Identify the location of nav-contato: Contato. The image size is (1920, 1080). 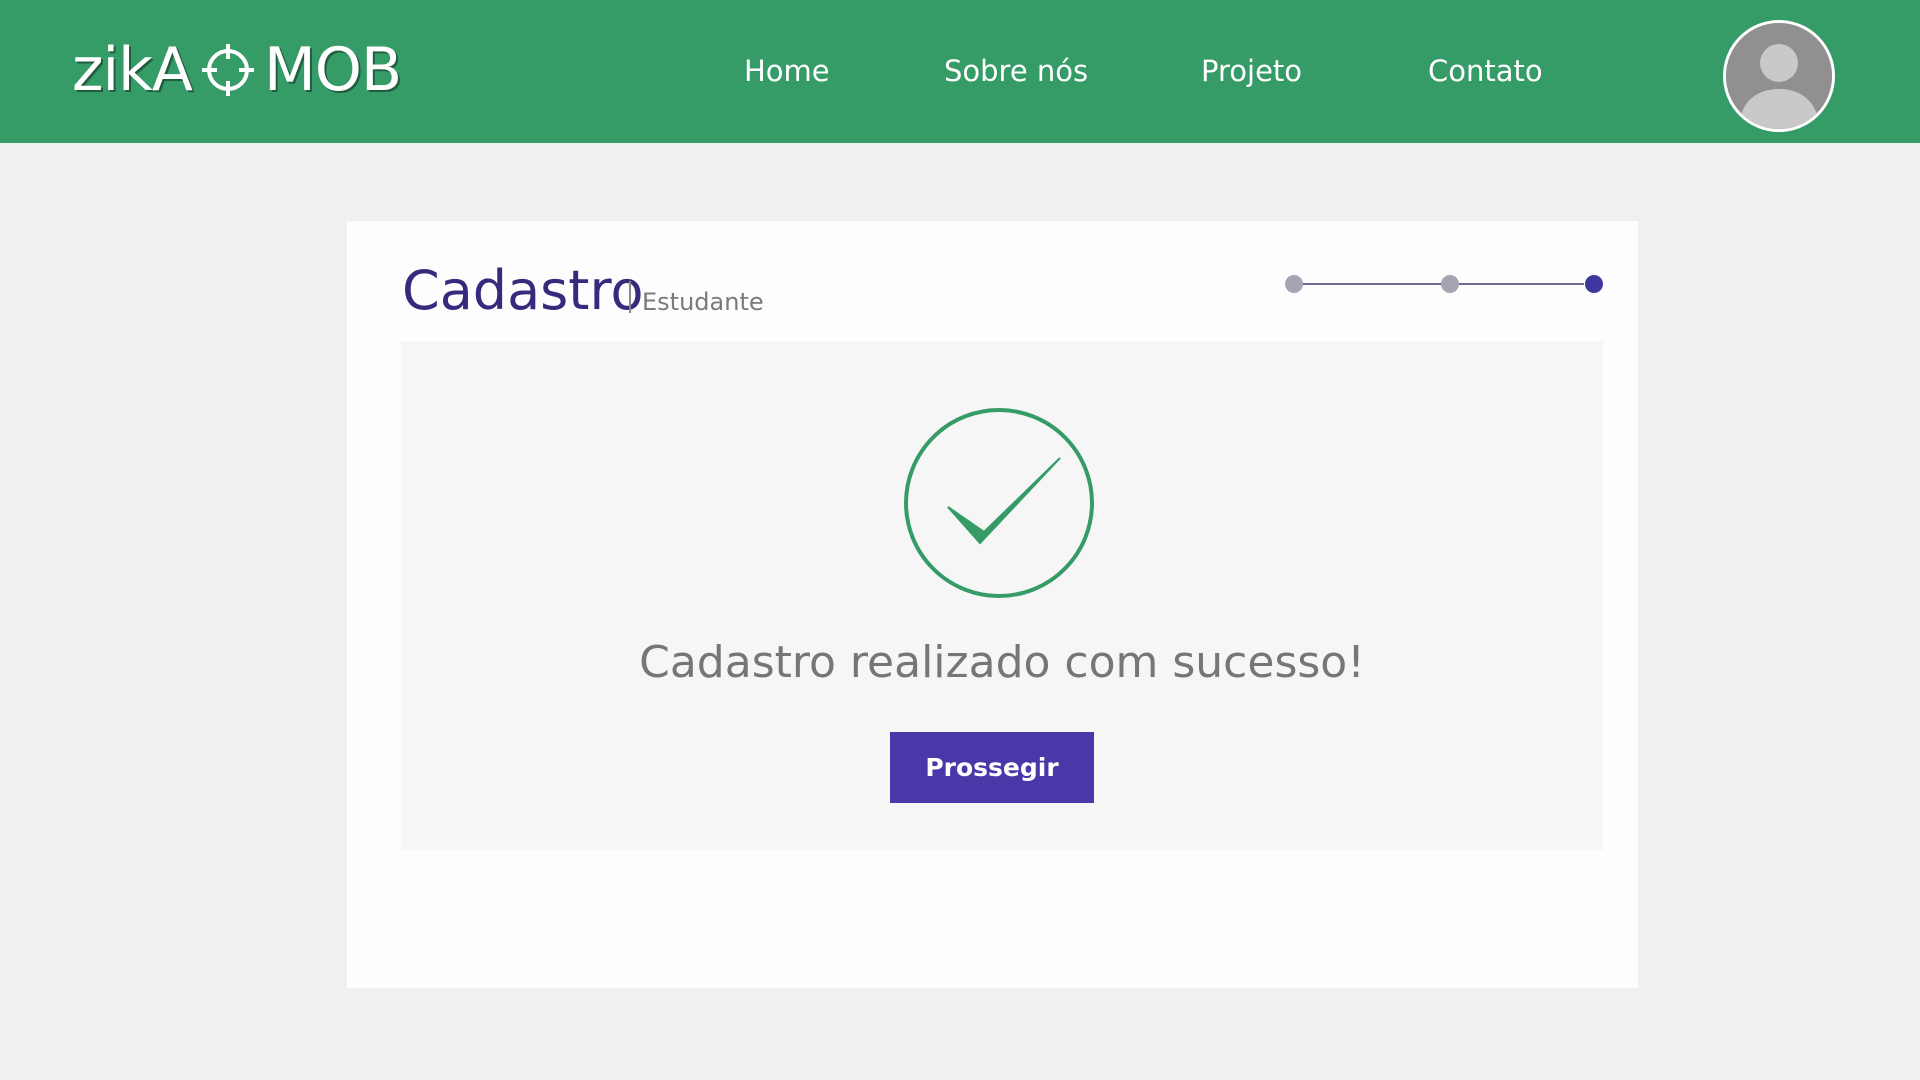
(1485, 71).